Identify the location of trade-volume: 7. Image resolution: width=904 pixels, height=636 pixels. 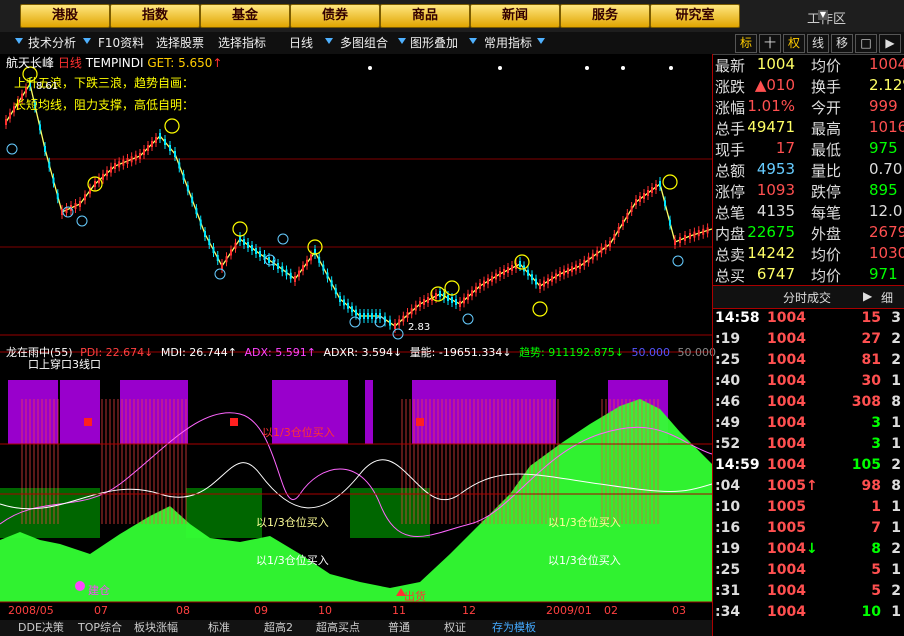
(876, 528).